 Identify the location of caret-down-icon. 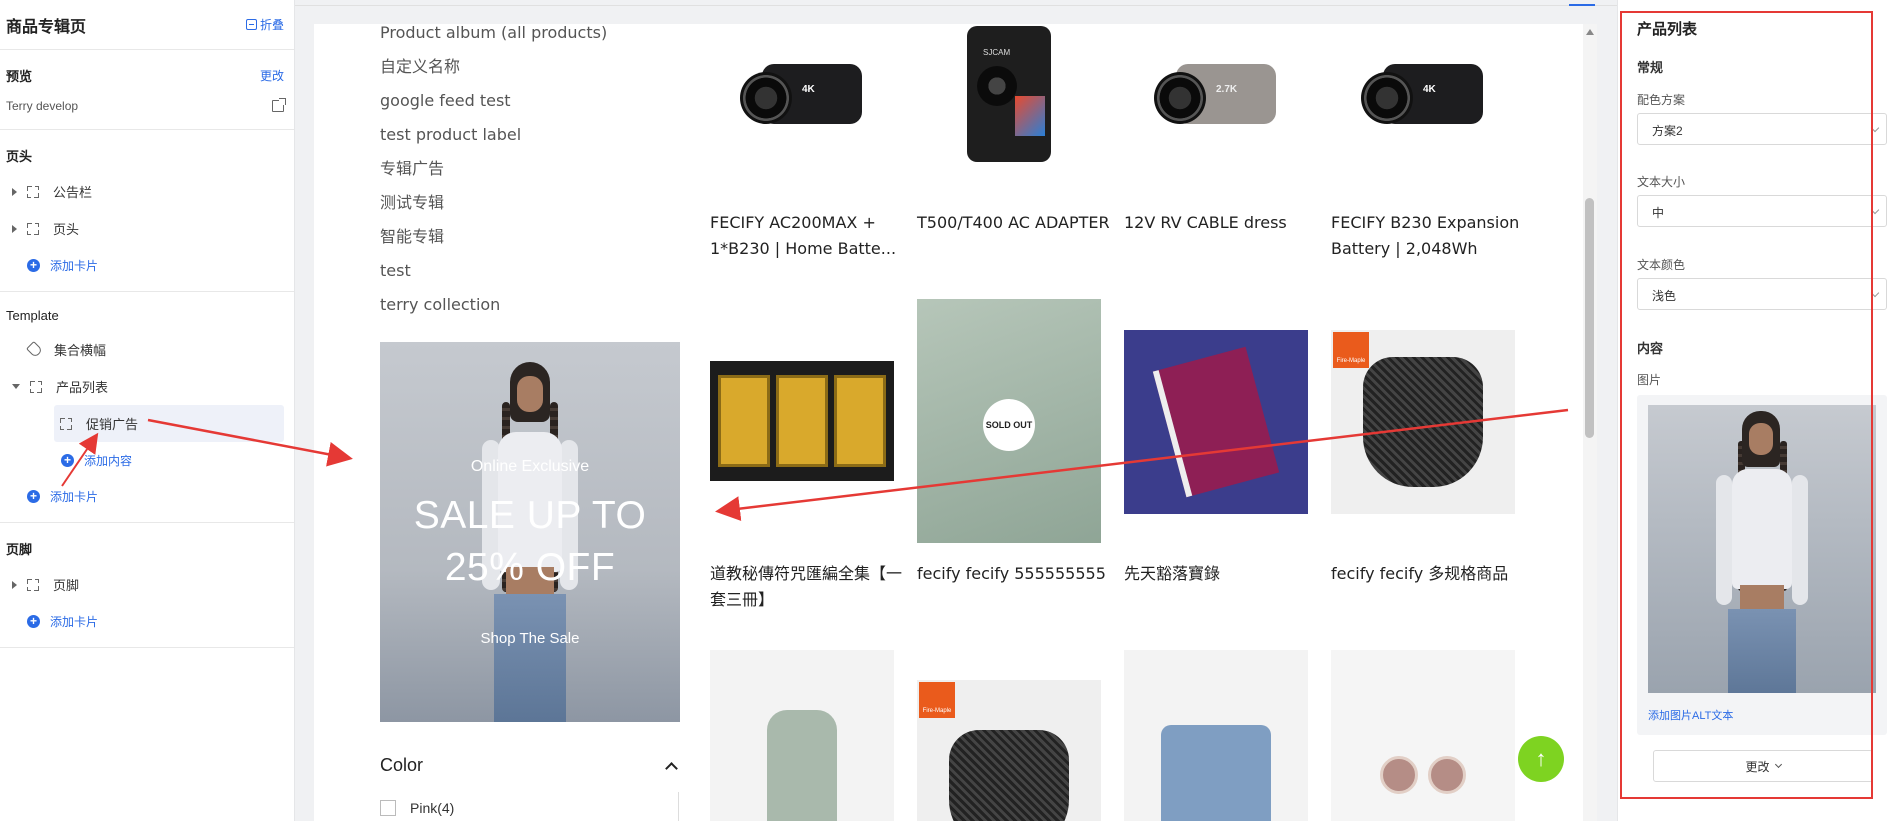
(16, 386).